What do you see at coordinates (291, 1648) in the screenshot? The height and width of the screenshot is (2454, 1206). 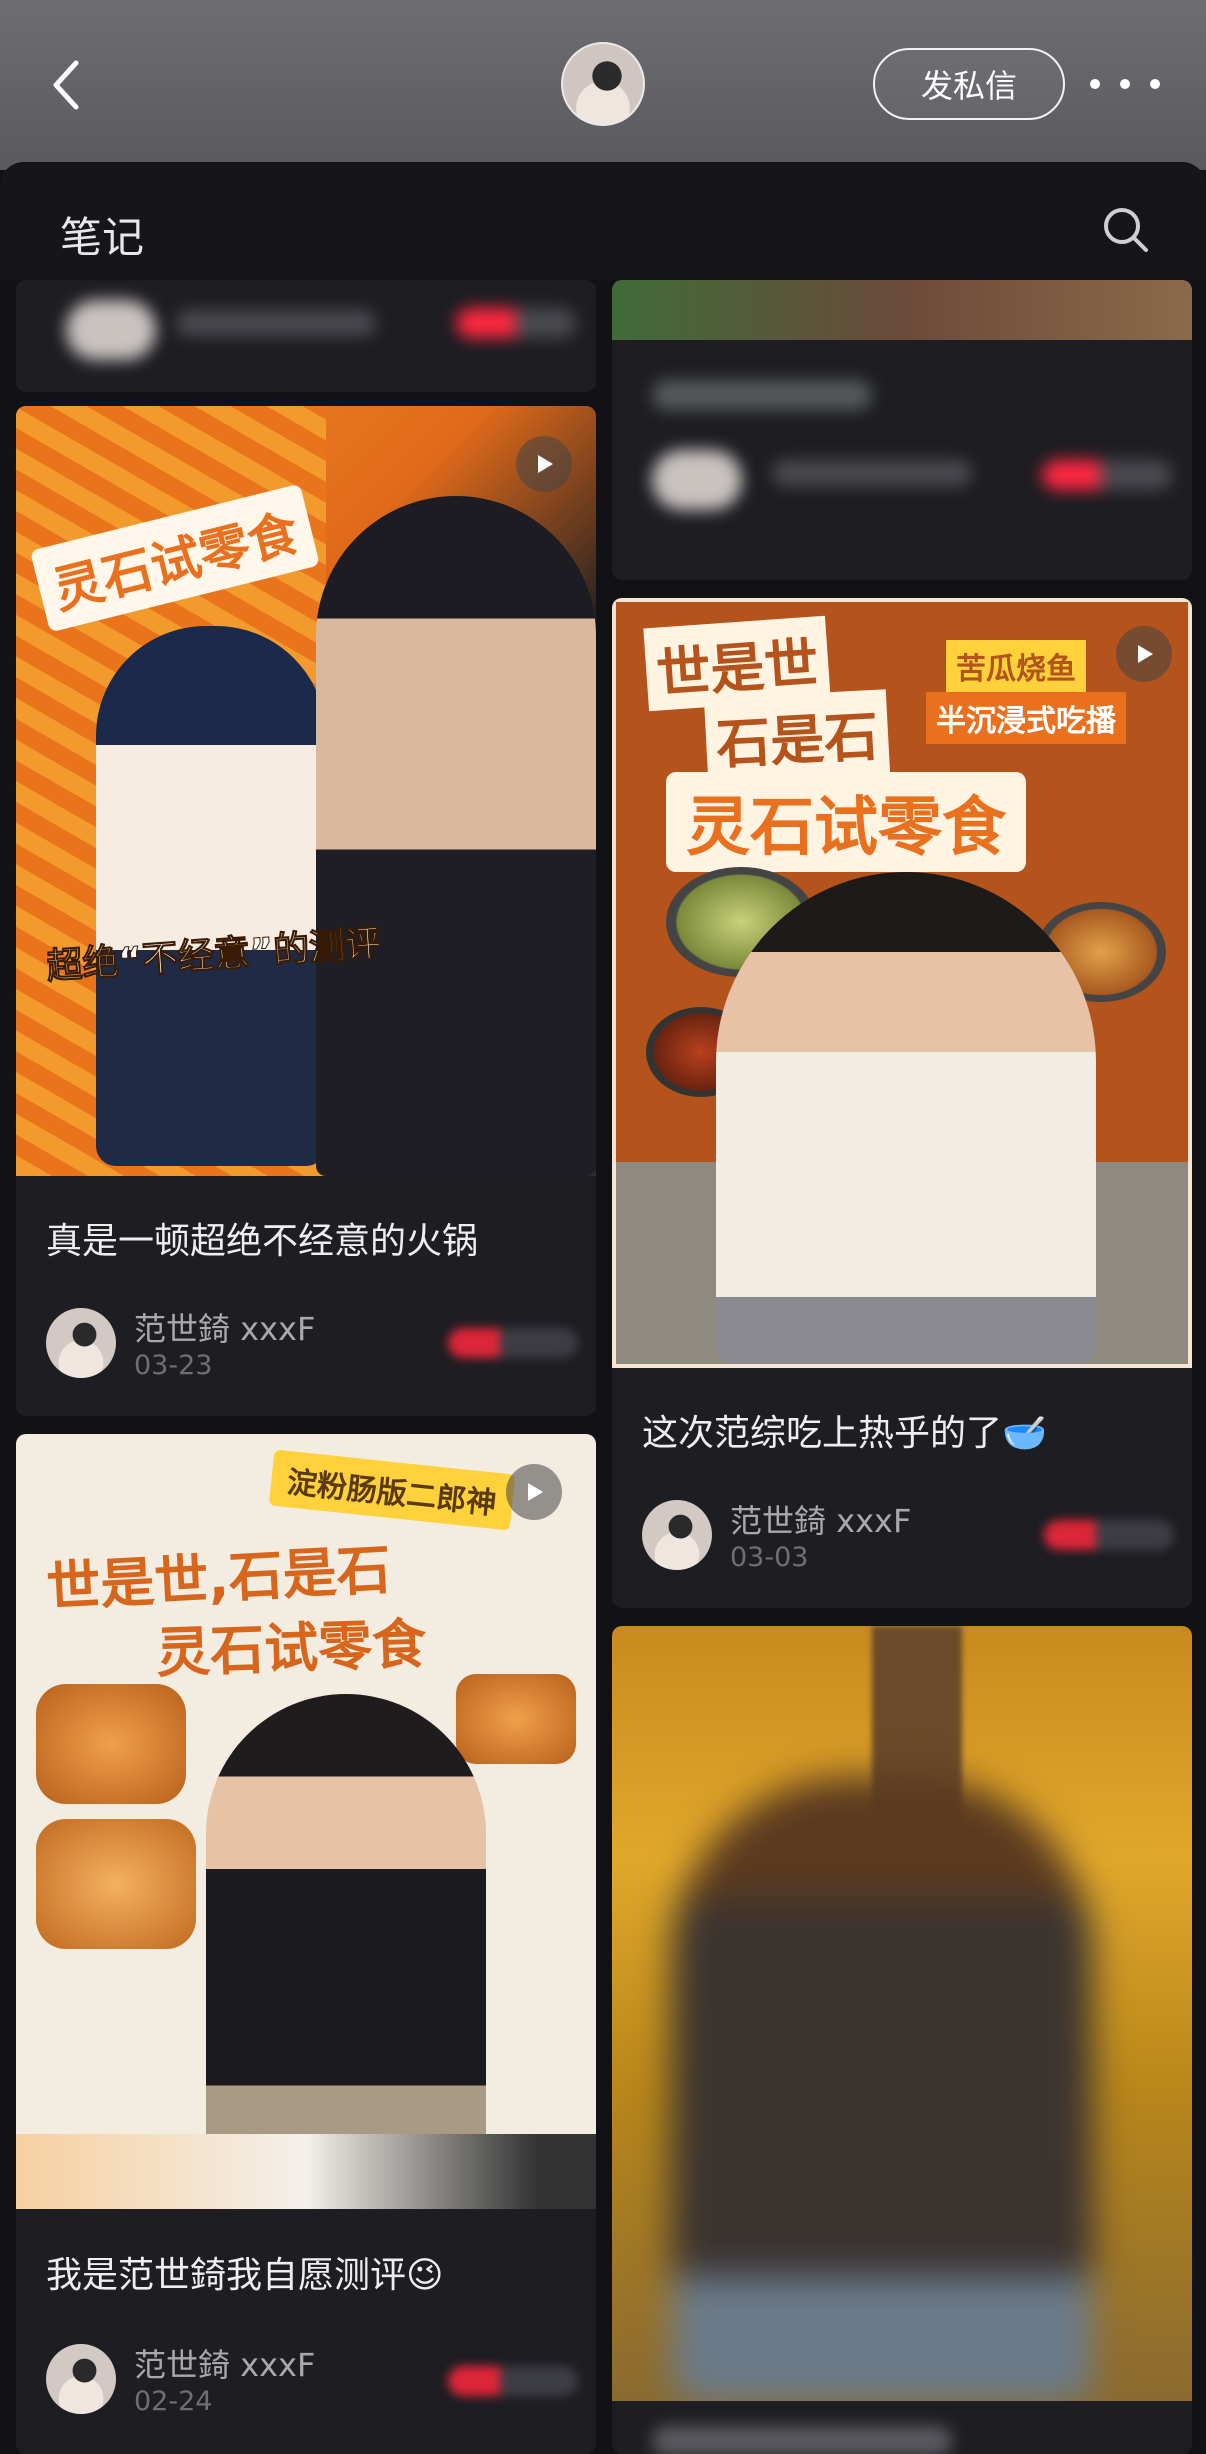 I see `overlay-line2: 灵石试零食` at bounding box center [291, 1648].